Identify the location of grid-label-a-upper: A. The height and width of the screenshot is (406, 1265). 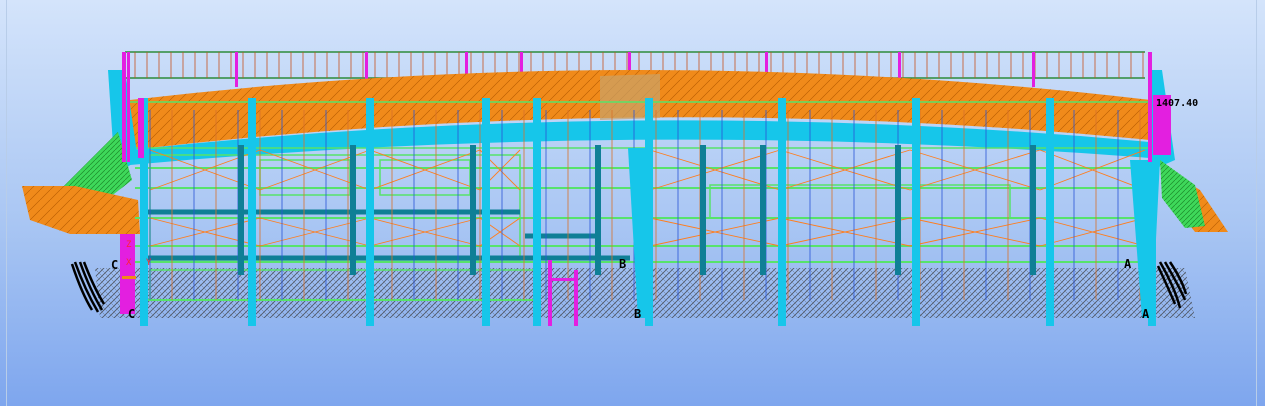
(1128, 264).